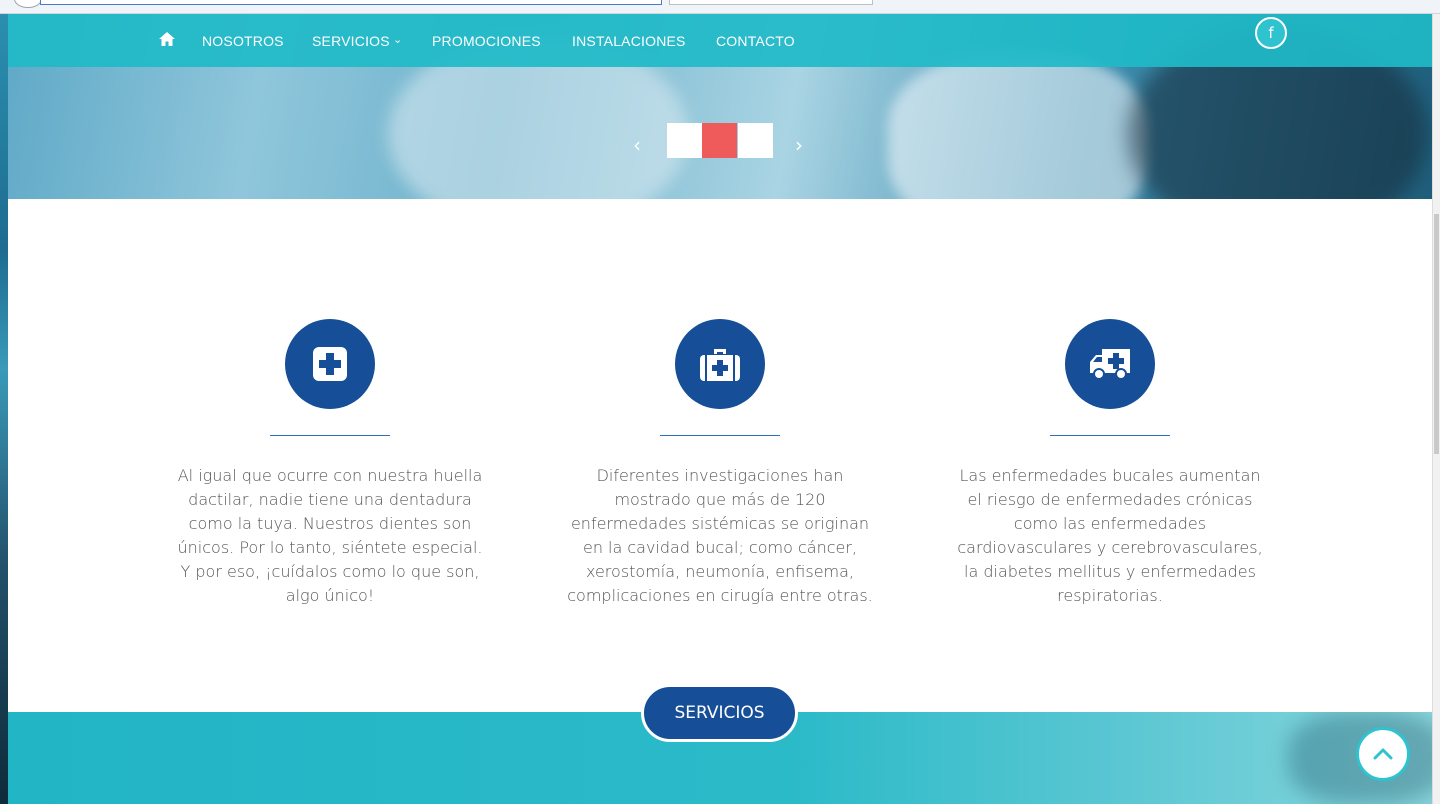 Image resolution: width=1440 pixels, height=804 pixels. I want to click on ambulance-icon, so click(1110, 364).